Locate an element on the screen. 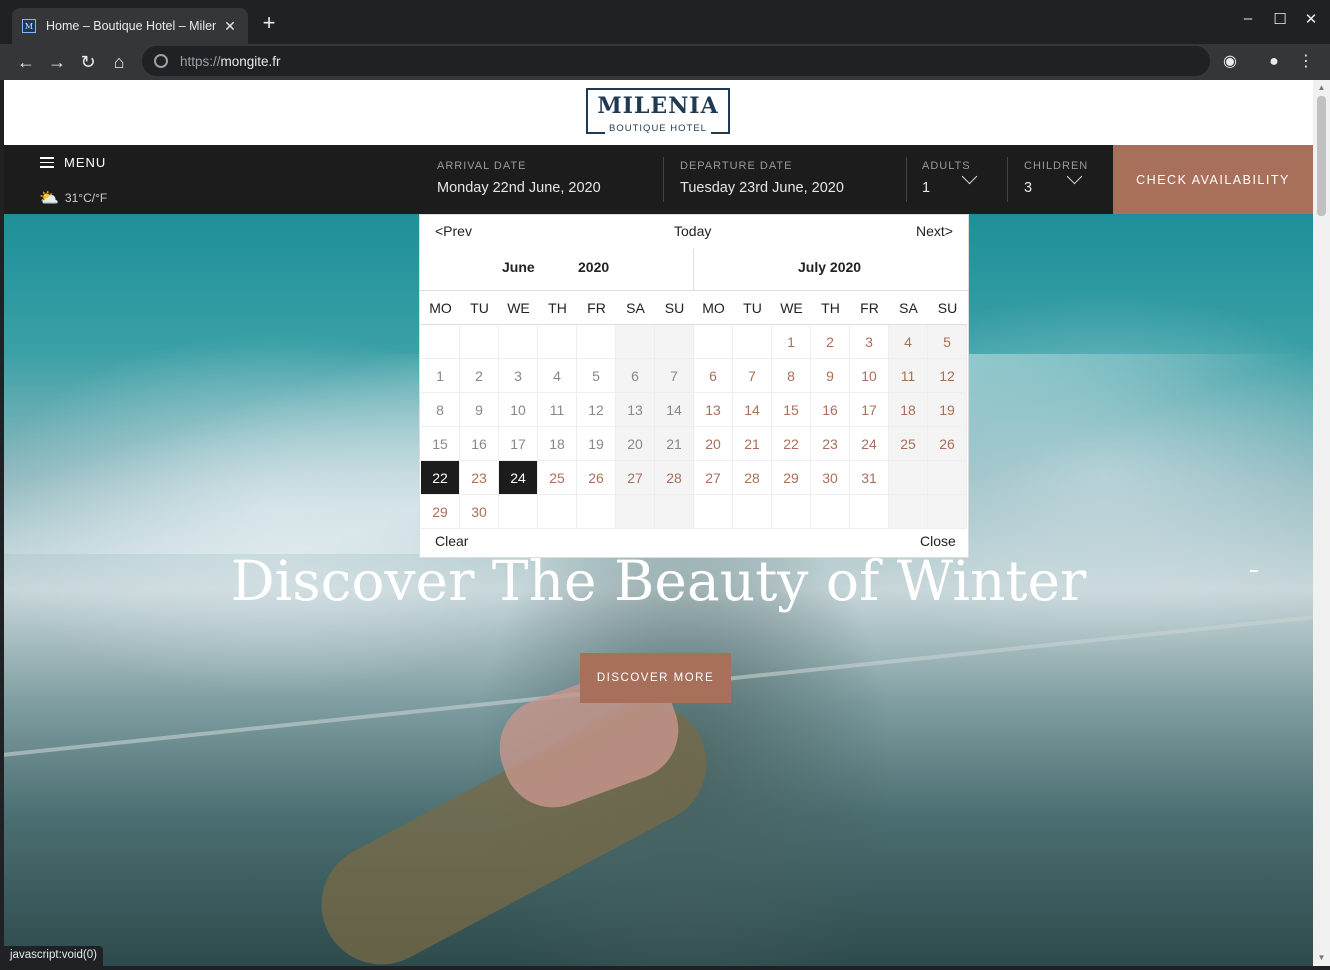  home-icon: ⌂ is located at coordinates (119, 62).